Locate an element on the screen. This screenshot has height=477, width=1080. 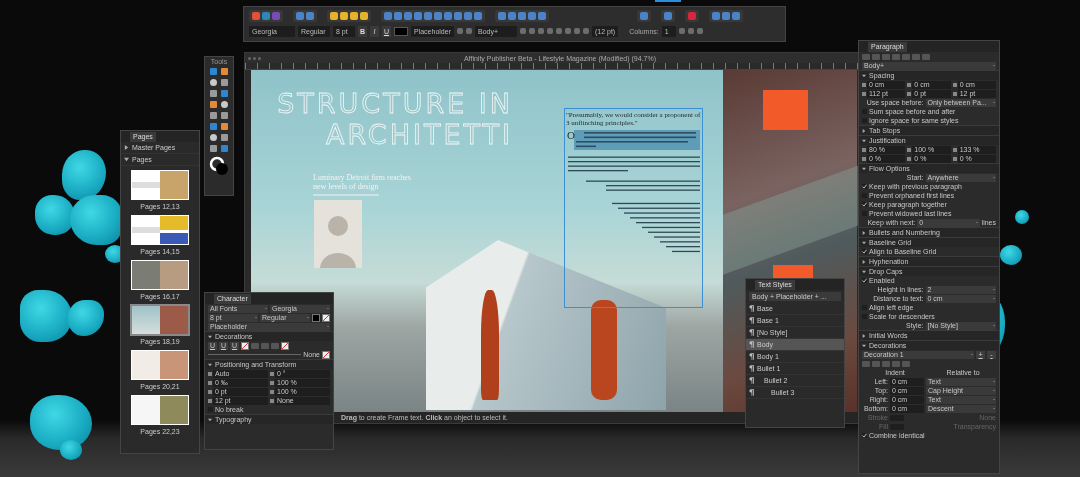
headline: ARCHITETTI is located at coordinates (419, 134).